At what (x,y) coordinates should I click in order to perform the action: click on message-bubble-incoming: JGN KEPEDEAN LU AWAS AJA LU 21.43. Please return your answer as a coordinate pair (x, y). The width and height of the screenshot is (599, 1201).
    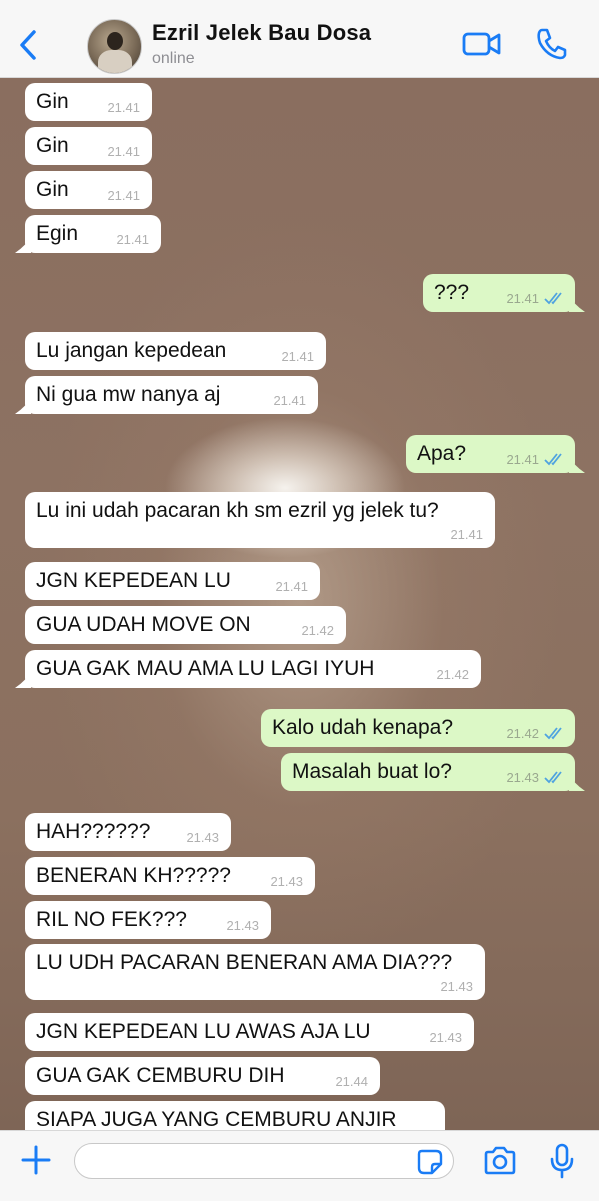
    Looking at the image, I should click on (249, 1032).